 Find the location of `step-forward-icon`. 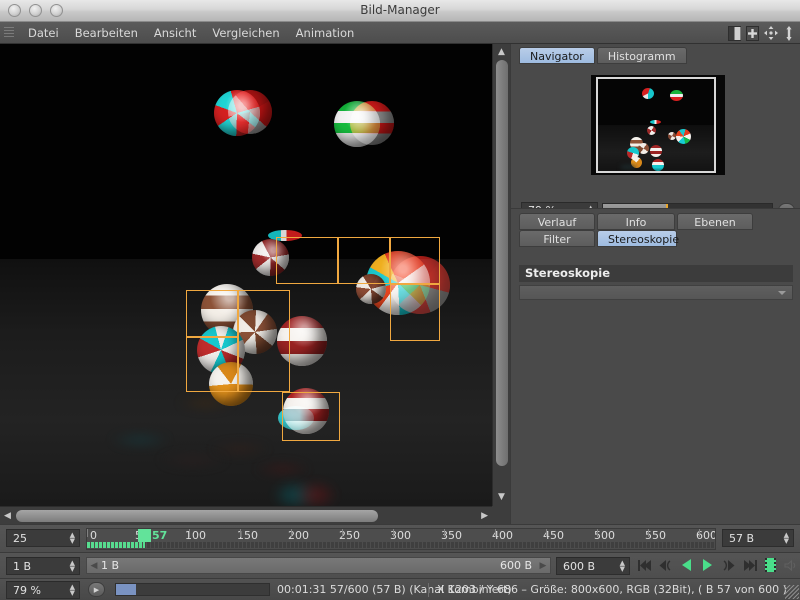

step-forward-icon is located at coordinates (728, 565).